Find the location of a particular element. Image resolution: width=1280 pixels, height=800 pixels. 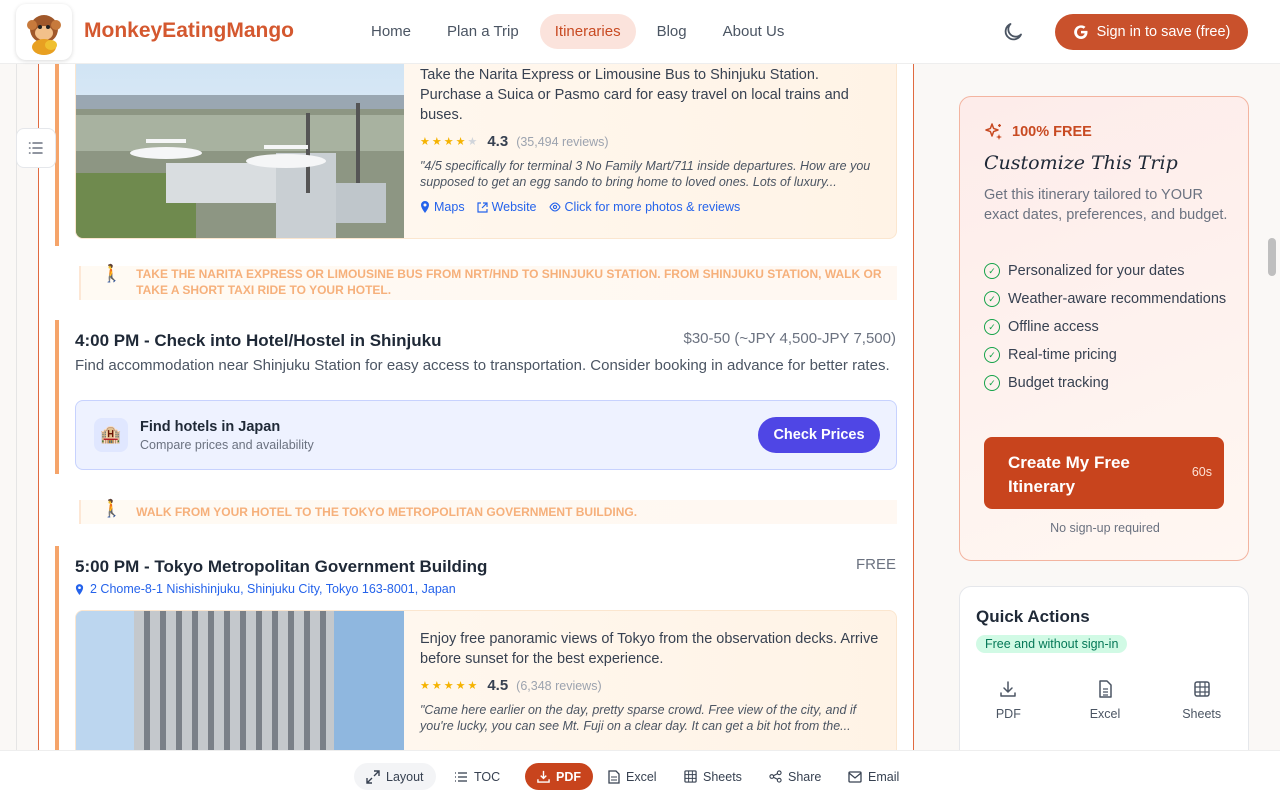

toc-toggle-button is located at coordinates (36, 148).